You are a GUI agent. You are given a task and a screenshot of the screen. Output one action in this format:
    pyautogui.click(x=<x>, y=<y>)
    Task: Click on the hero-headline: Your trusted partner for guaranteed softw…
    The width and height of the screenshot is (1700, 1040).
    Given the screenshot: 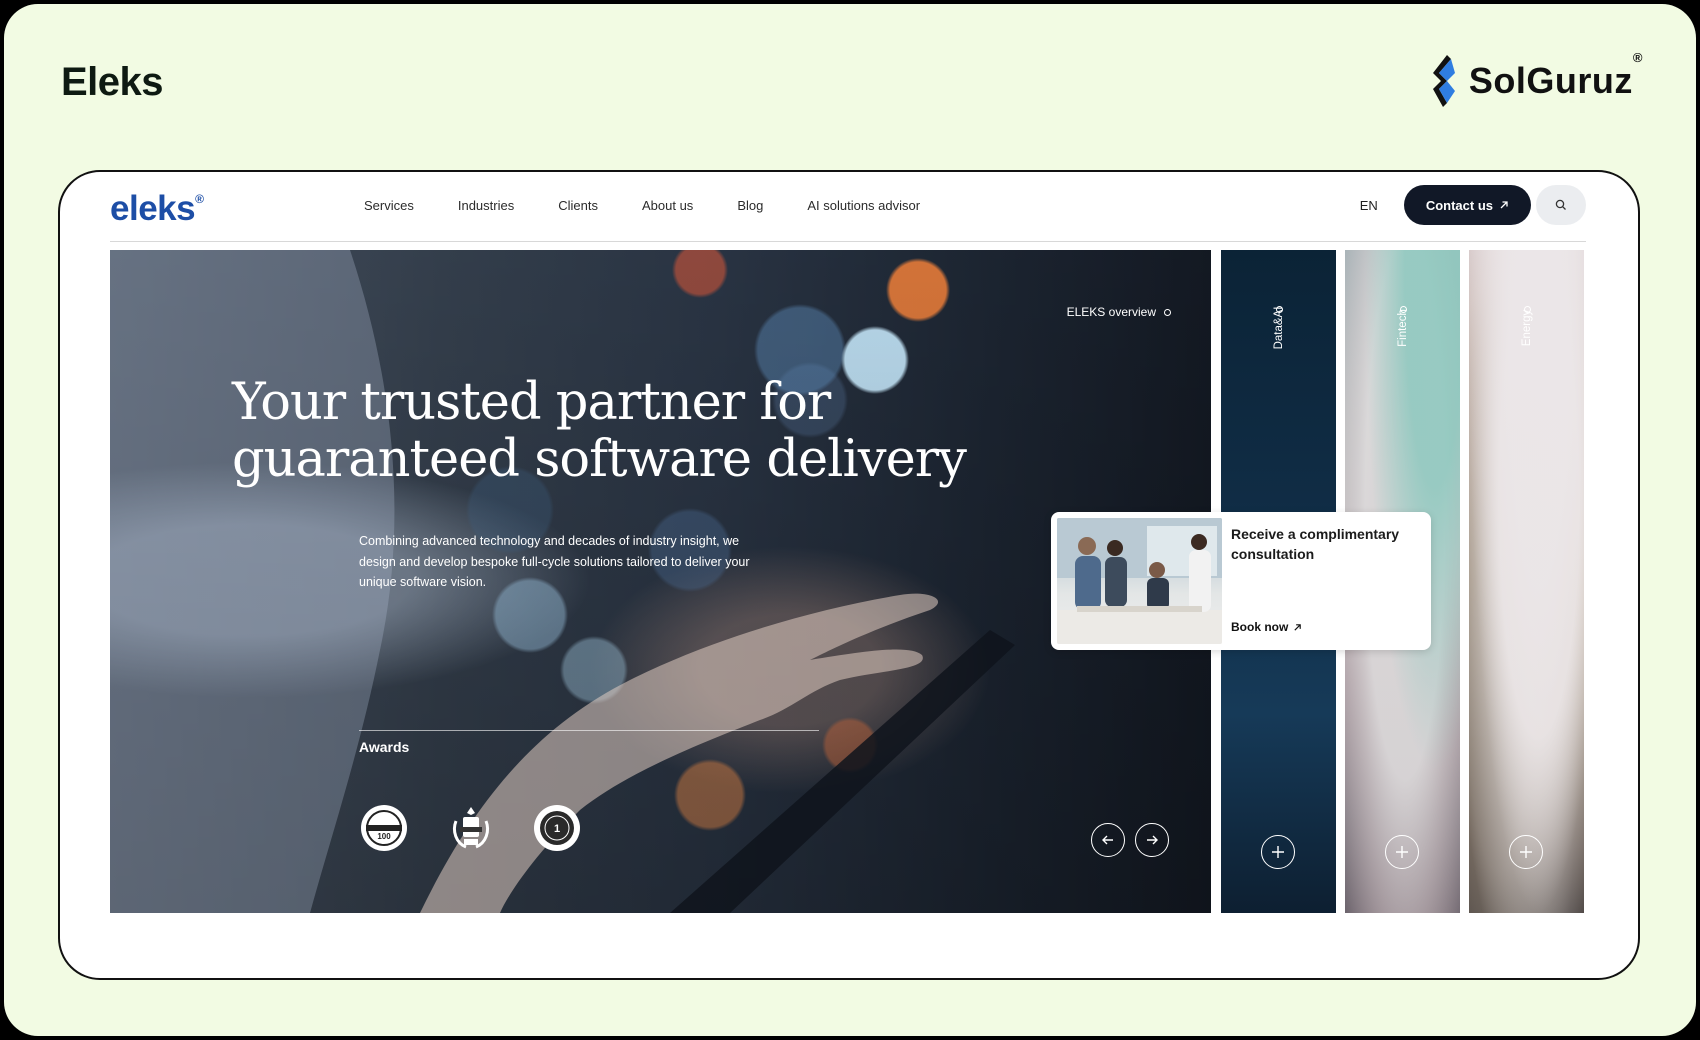 What is the action you would take?
    pyautogui.click(x=599, y=431)
    